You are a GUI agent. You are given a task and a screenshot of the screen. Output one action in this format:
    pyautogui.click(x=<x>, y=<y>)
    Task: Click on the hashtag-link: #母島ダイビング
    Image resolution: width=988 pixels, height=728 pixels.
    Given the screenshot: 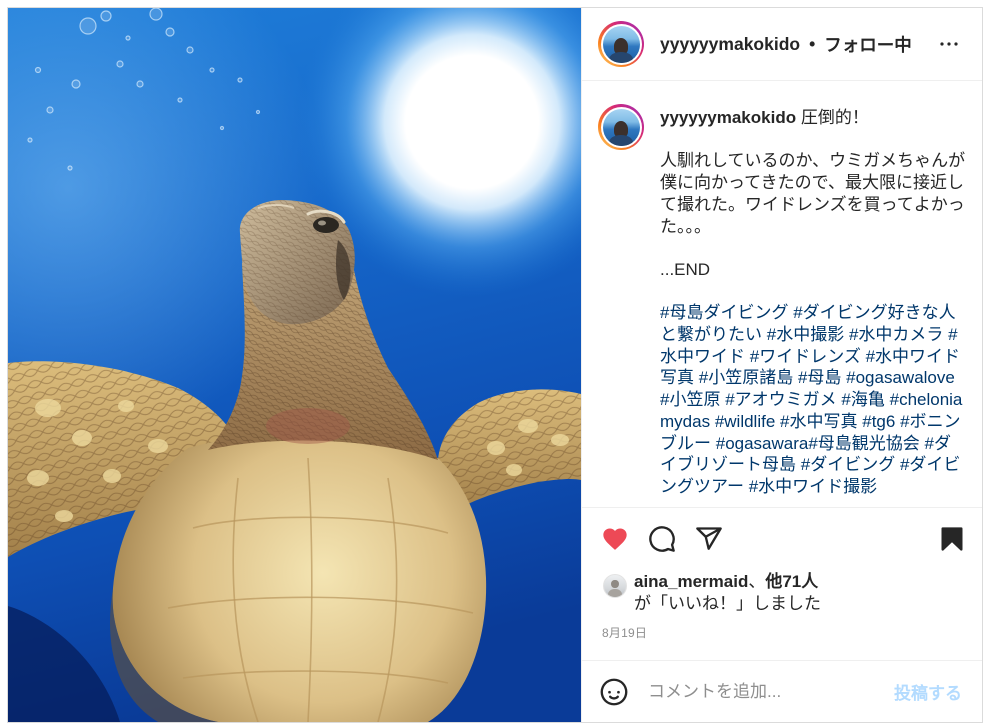 What is the action you would take?
    pyautogui.click(x=724, y=312)
    